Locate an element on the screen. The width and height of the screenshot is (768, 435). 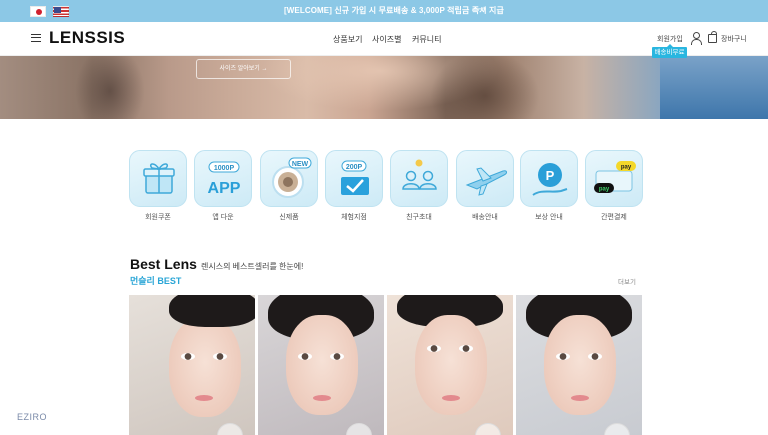
airplane-icon is located at coordinates (485, 178).